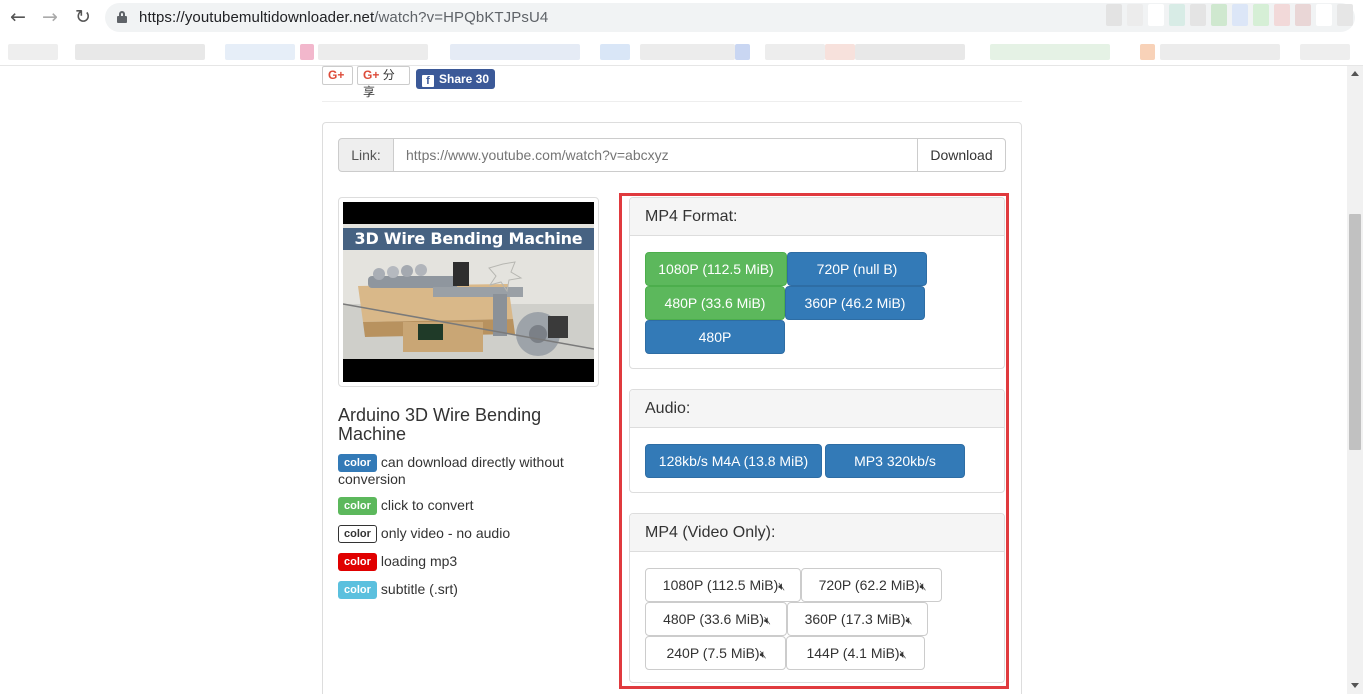 This screenshot has width=1363, height=694. What do you see at coordinates (962, 155) in the screenshot?
I see `download-button: Download` at bounding box center [962, 155].